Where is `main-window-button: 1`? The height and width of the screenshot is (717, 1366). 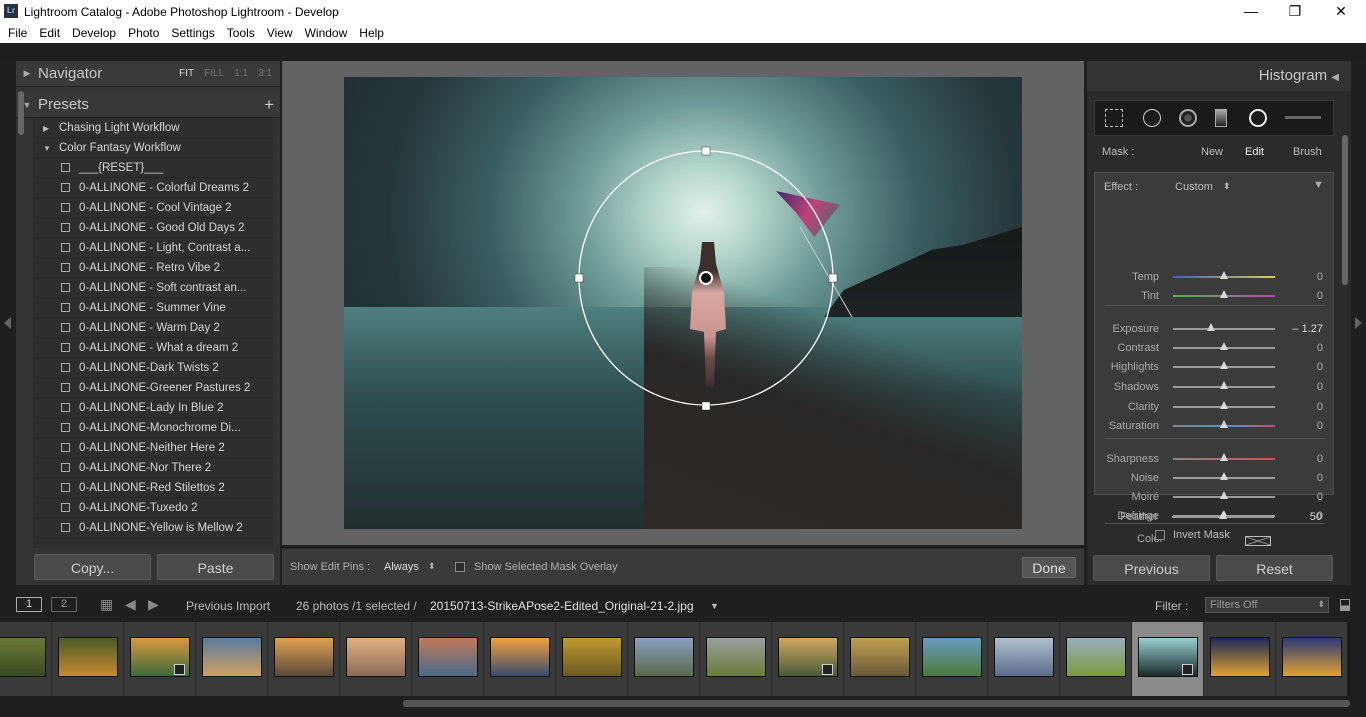
main-window-button: 1 is located at coordinates (29, 604).